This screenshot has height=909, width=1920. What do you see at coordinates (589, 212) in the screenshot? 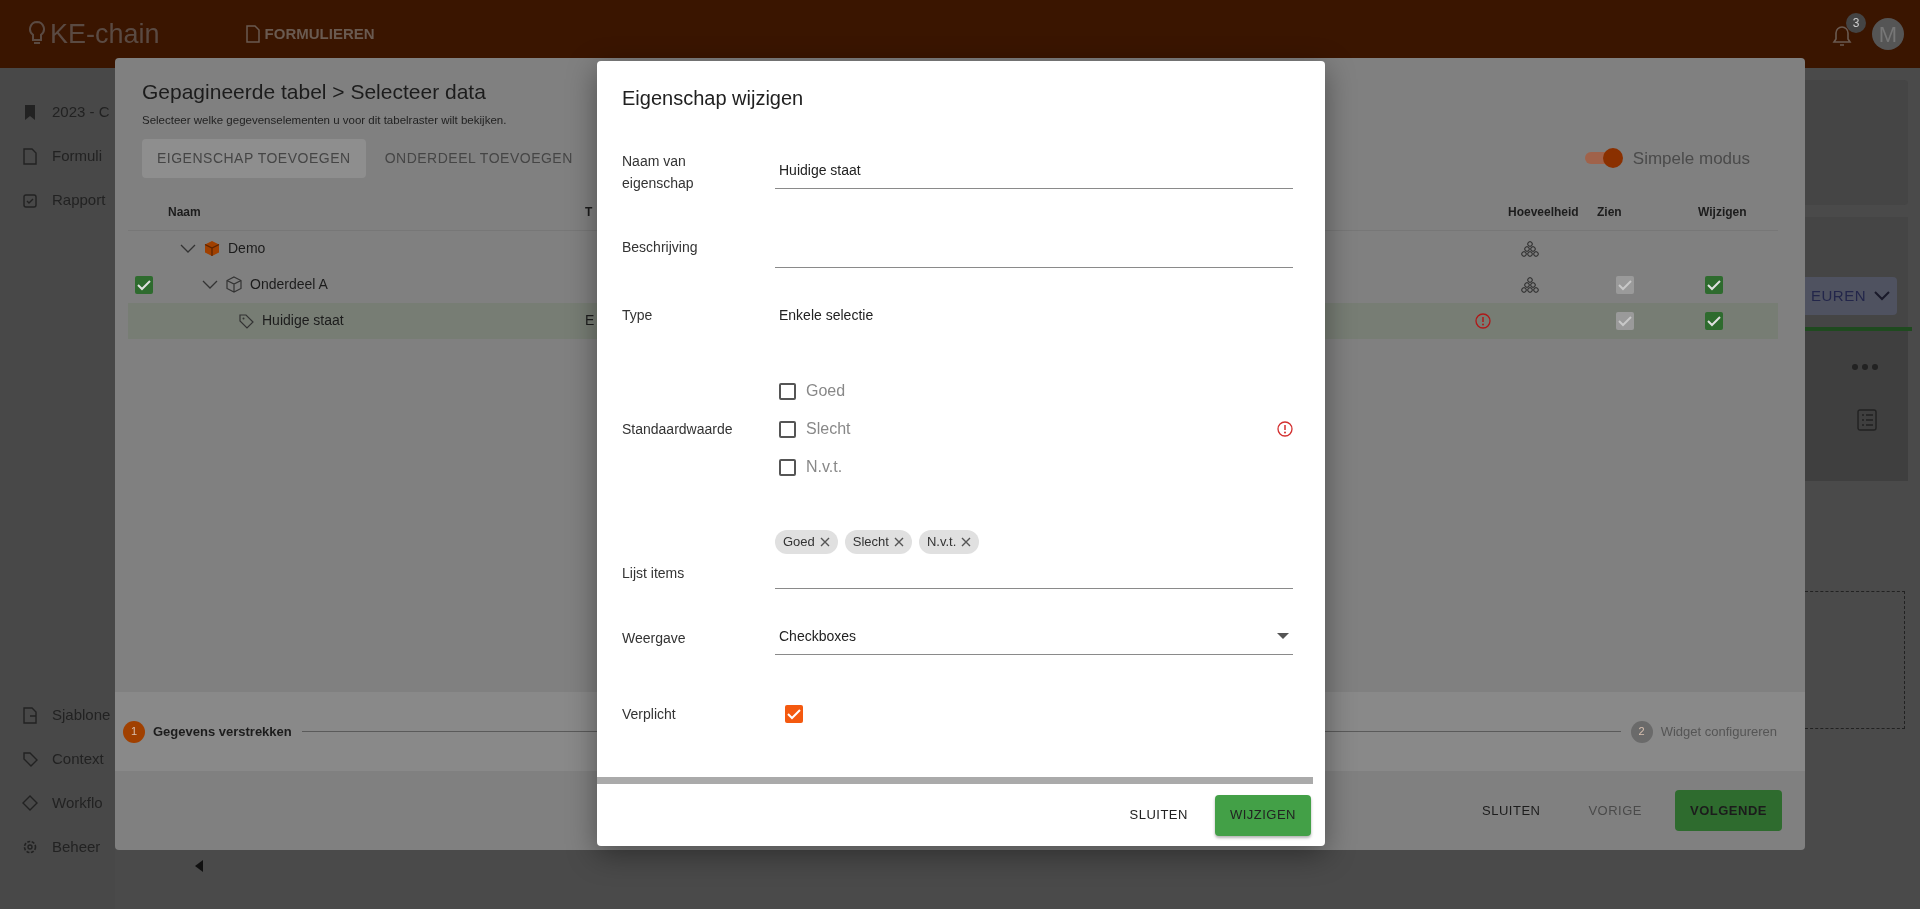
I see `column-header: T` at bounding box center [589, 212].